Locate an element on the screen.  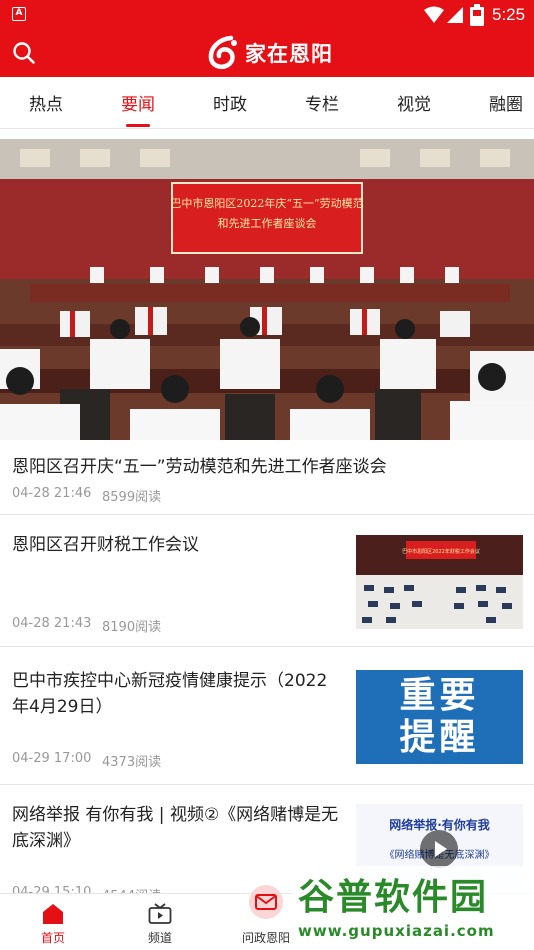
app-notification-icon: A is located at coordinates (19, 14).